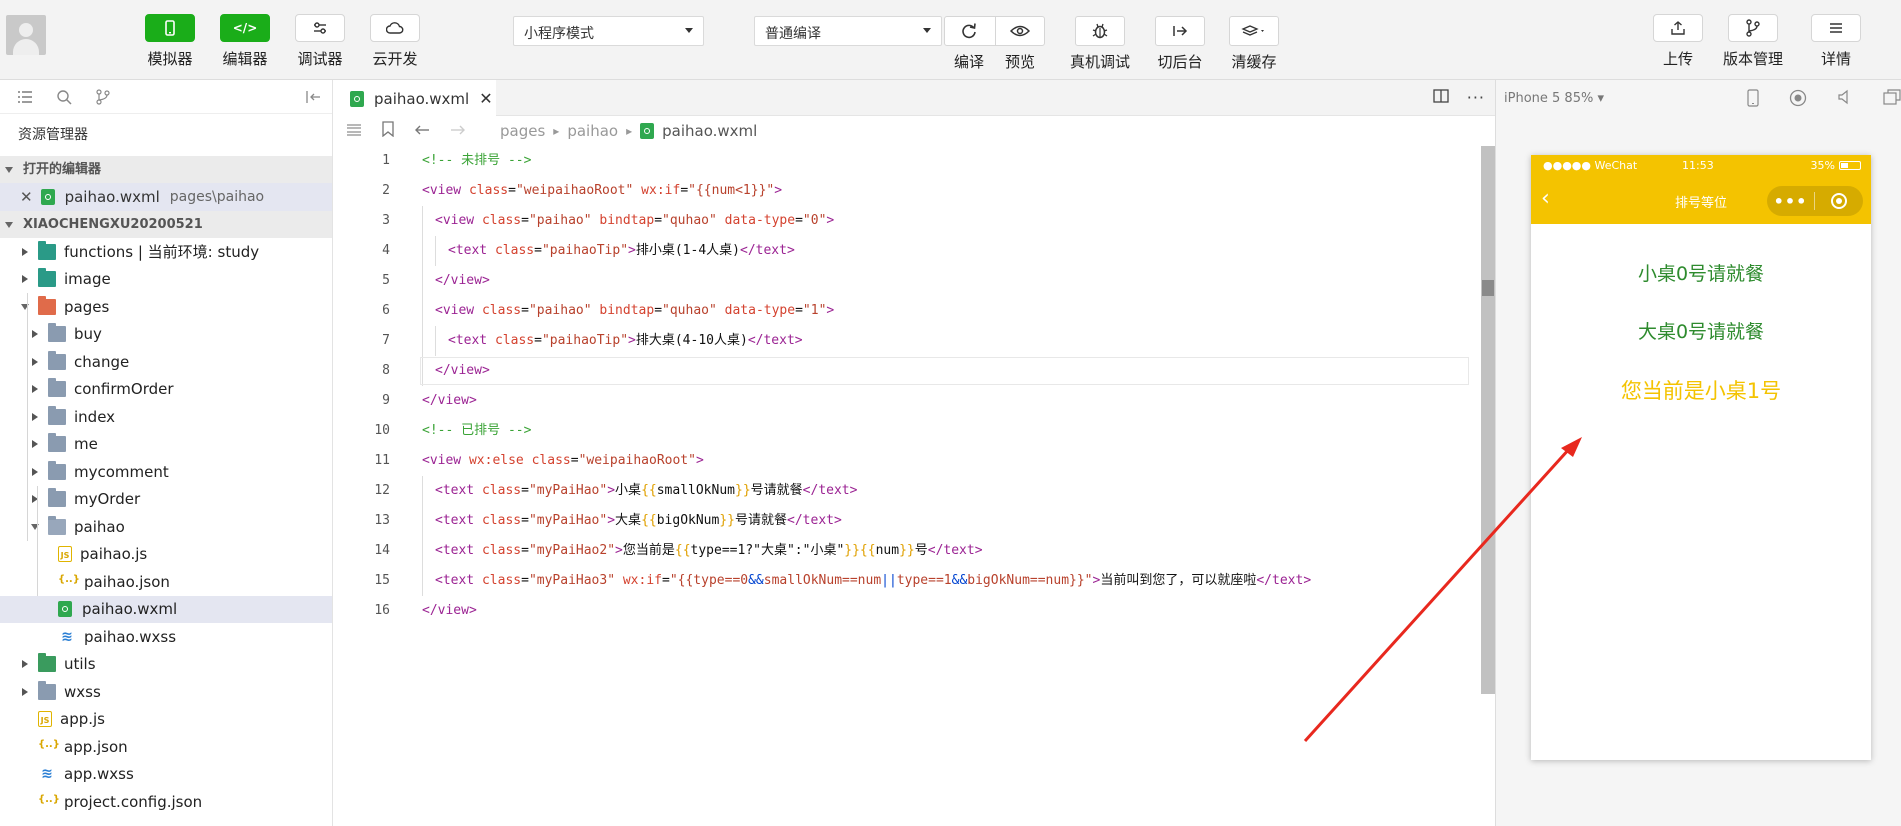 The image size is (1901, 826). Describe the element at coordinates (628, 520) in the screenshot. I see `code-token: 大桌` at that location.